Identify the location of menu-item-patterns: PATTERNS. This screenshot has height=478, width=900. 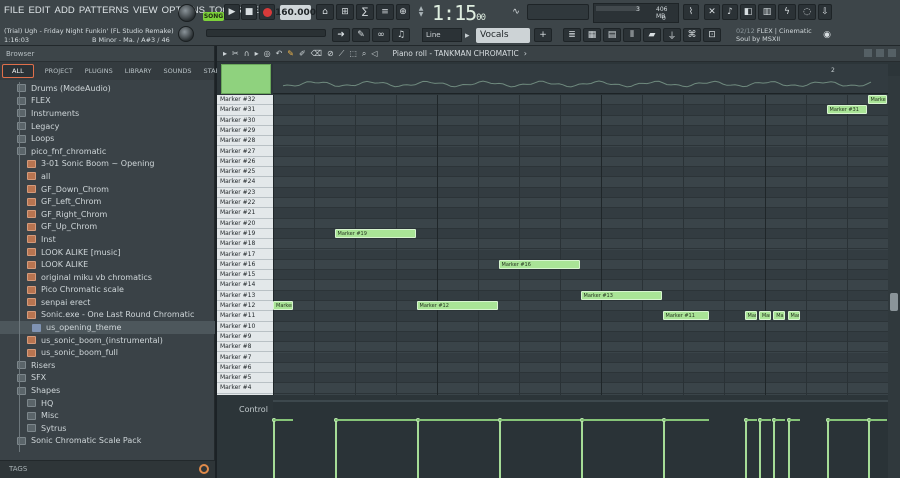
(104, 10).